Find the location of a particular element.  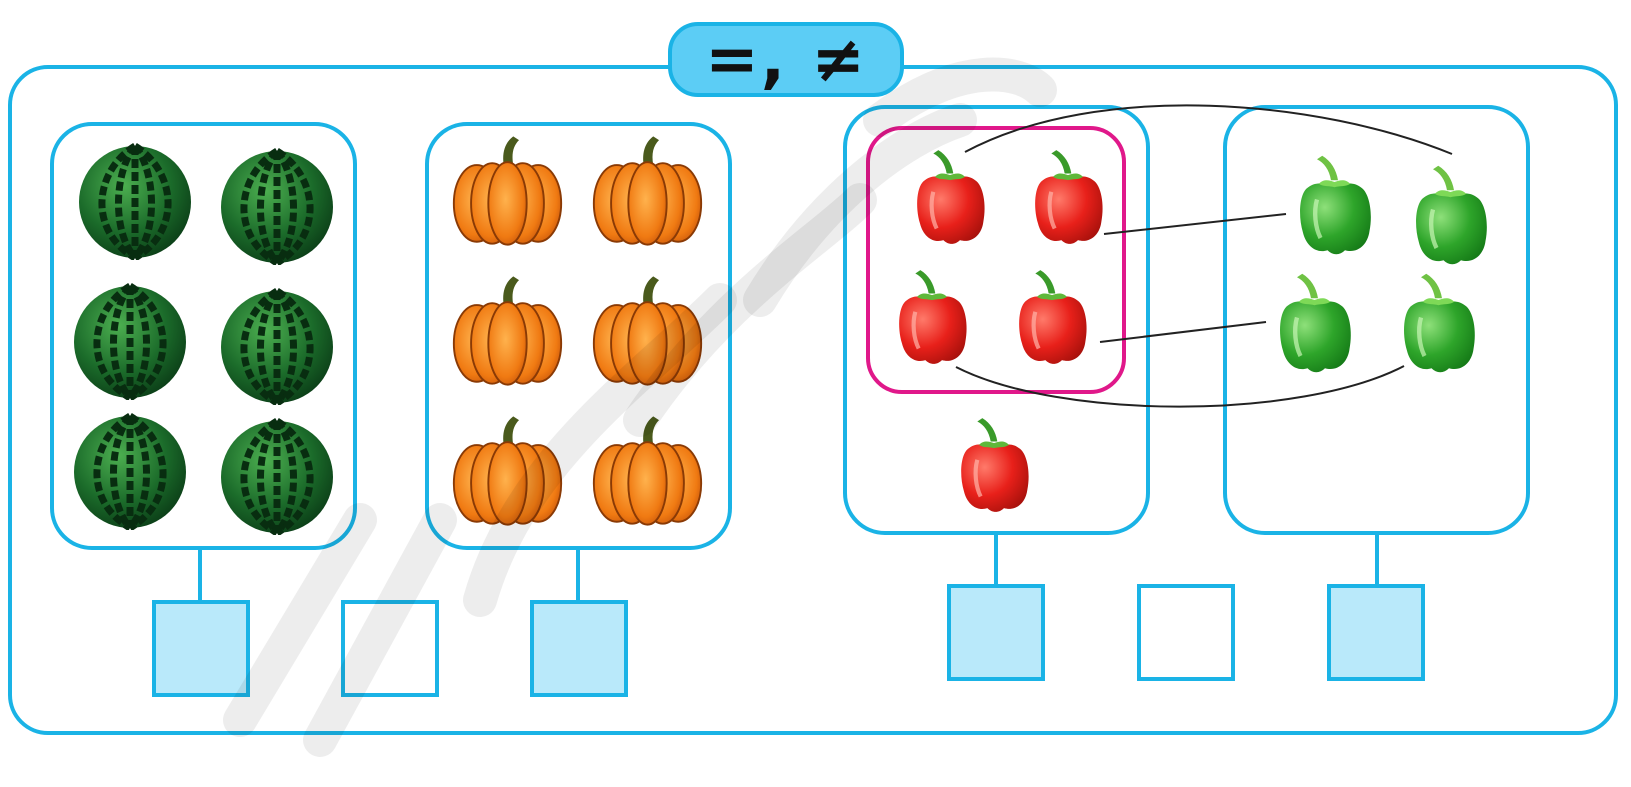

answer-box-watermelon-count is located at coordinates (201, 648).